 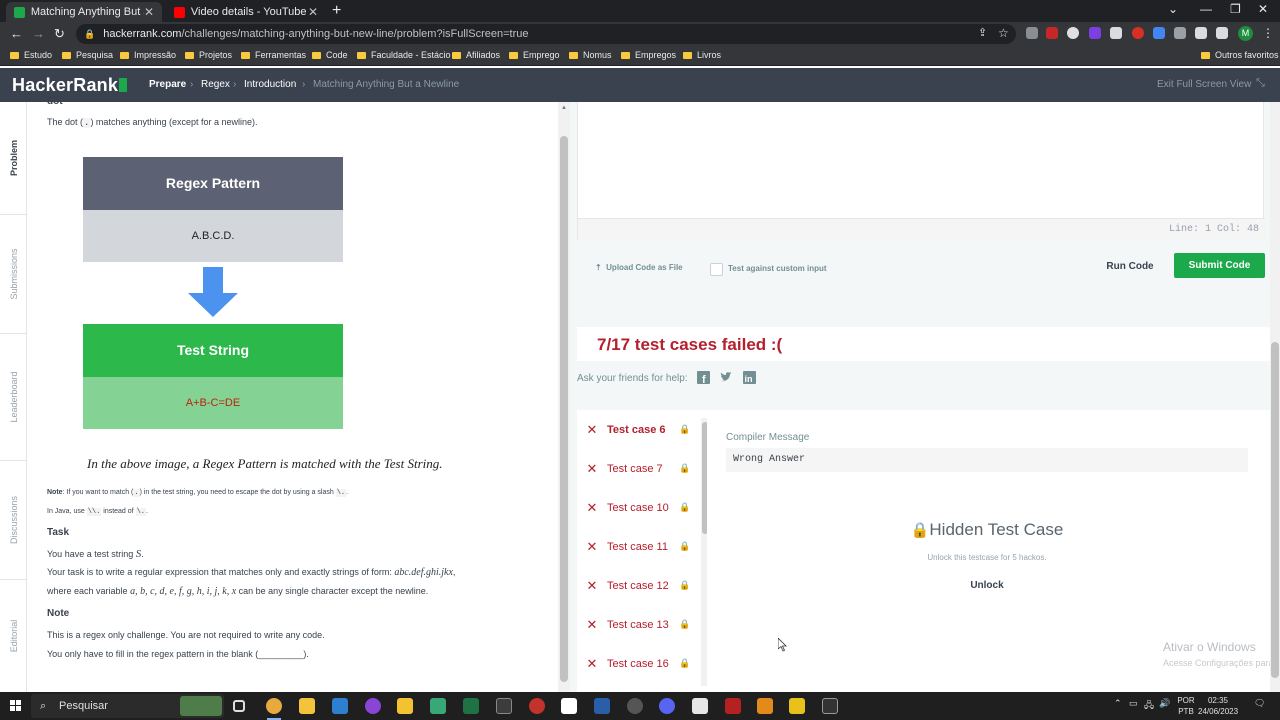 What do you see at coordinates (921, 171) in the screenshot?
I see `code-editor: Line: 1 Col: 48` at bounding box center [921, 171].